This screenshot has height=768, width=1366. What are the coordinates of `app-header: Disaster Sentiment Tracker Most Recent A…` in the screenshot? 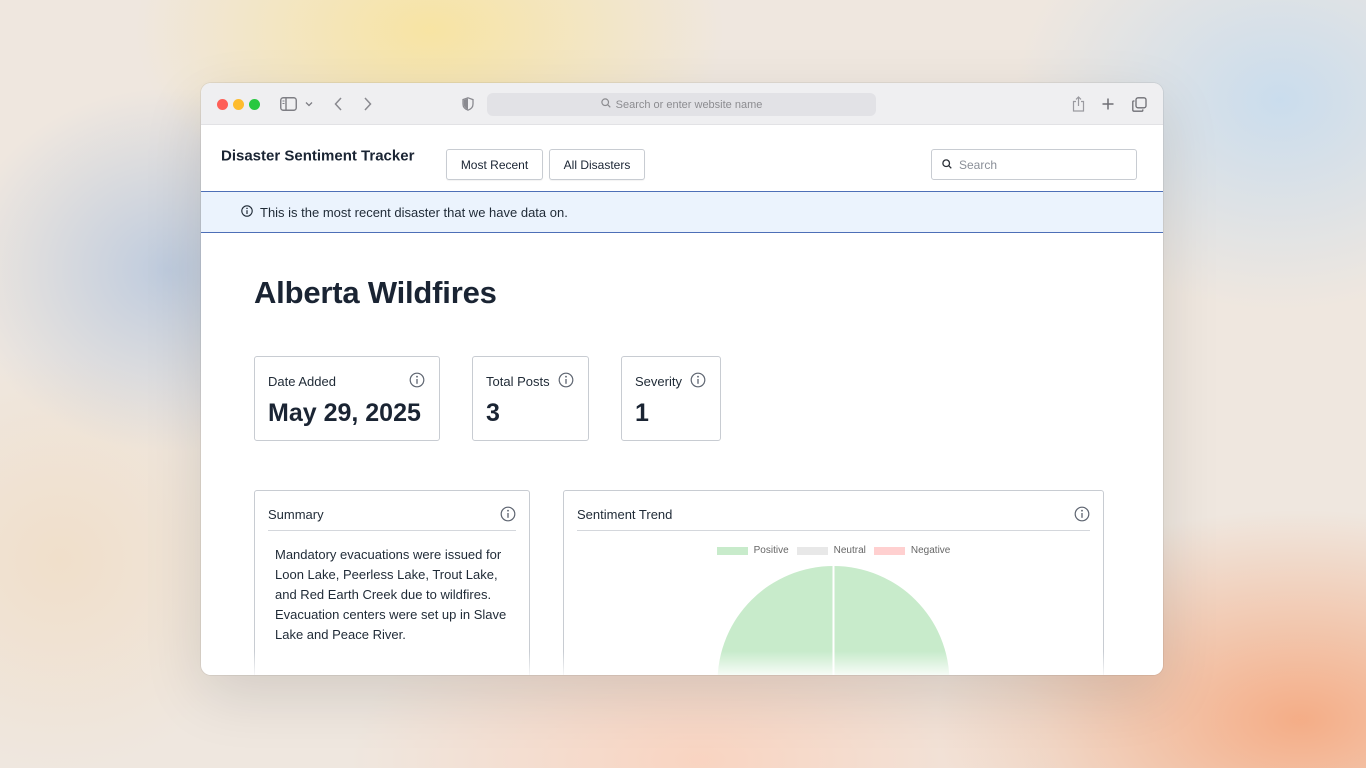 It's located at (682, 158).